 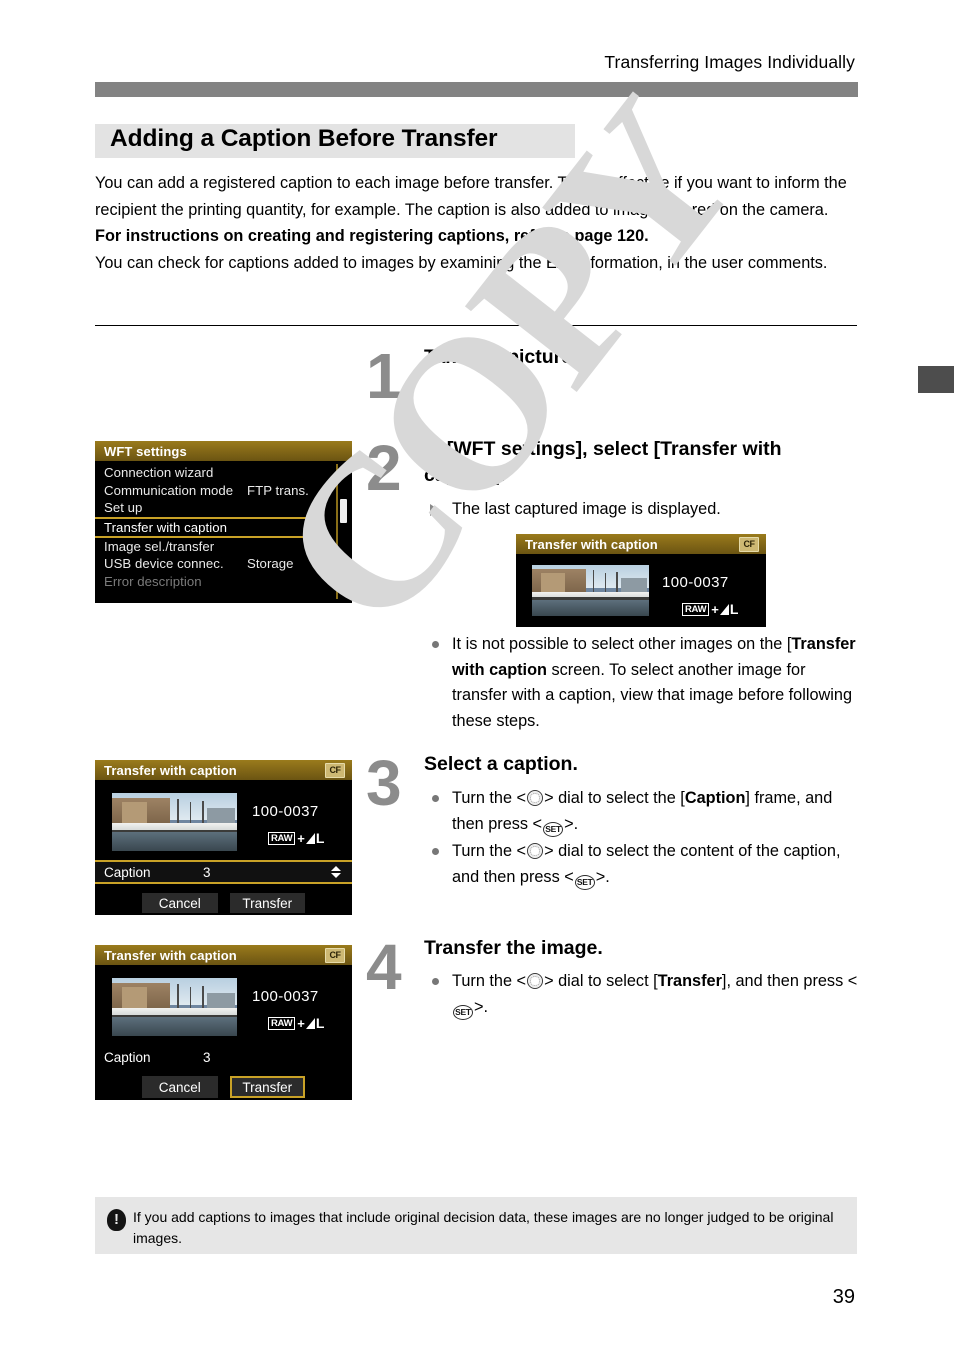 I want to click on menu-item-value: FTP trans., so click(x=278, y=490).